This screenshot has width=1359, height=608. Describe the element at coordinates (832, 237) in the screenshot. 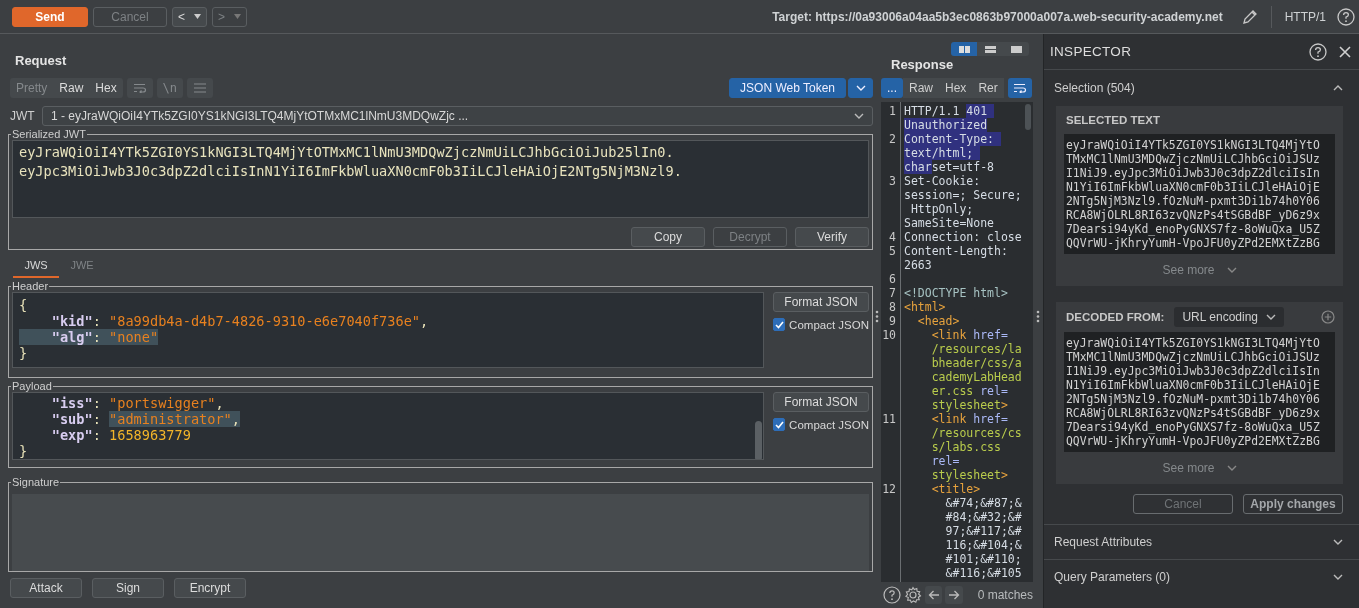

I see `action-button: Verify` at that location.